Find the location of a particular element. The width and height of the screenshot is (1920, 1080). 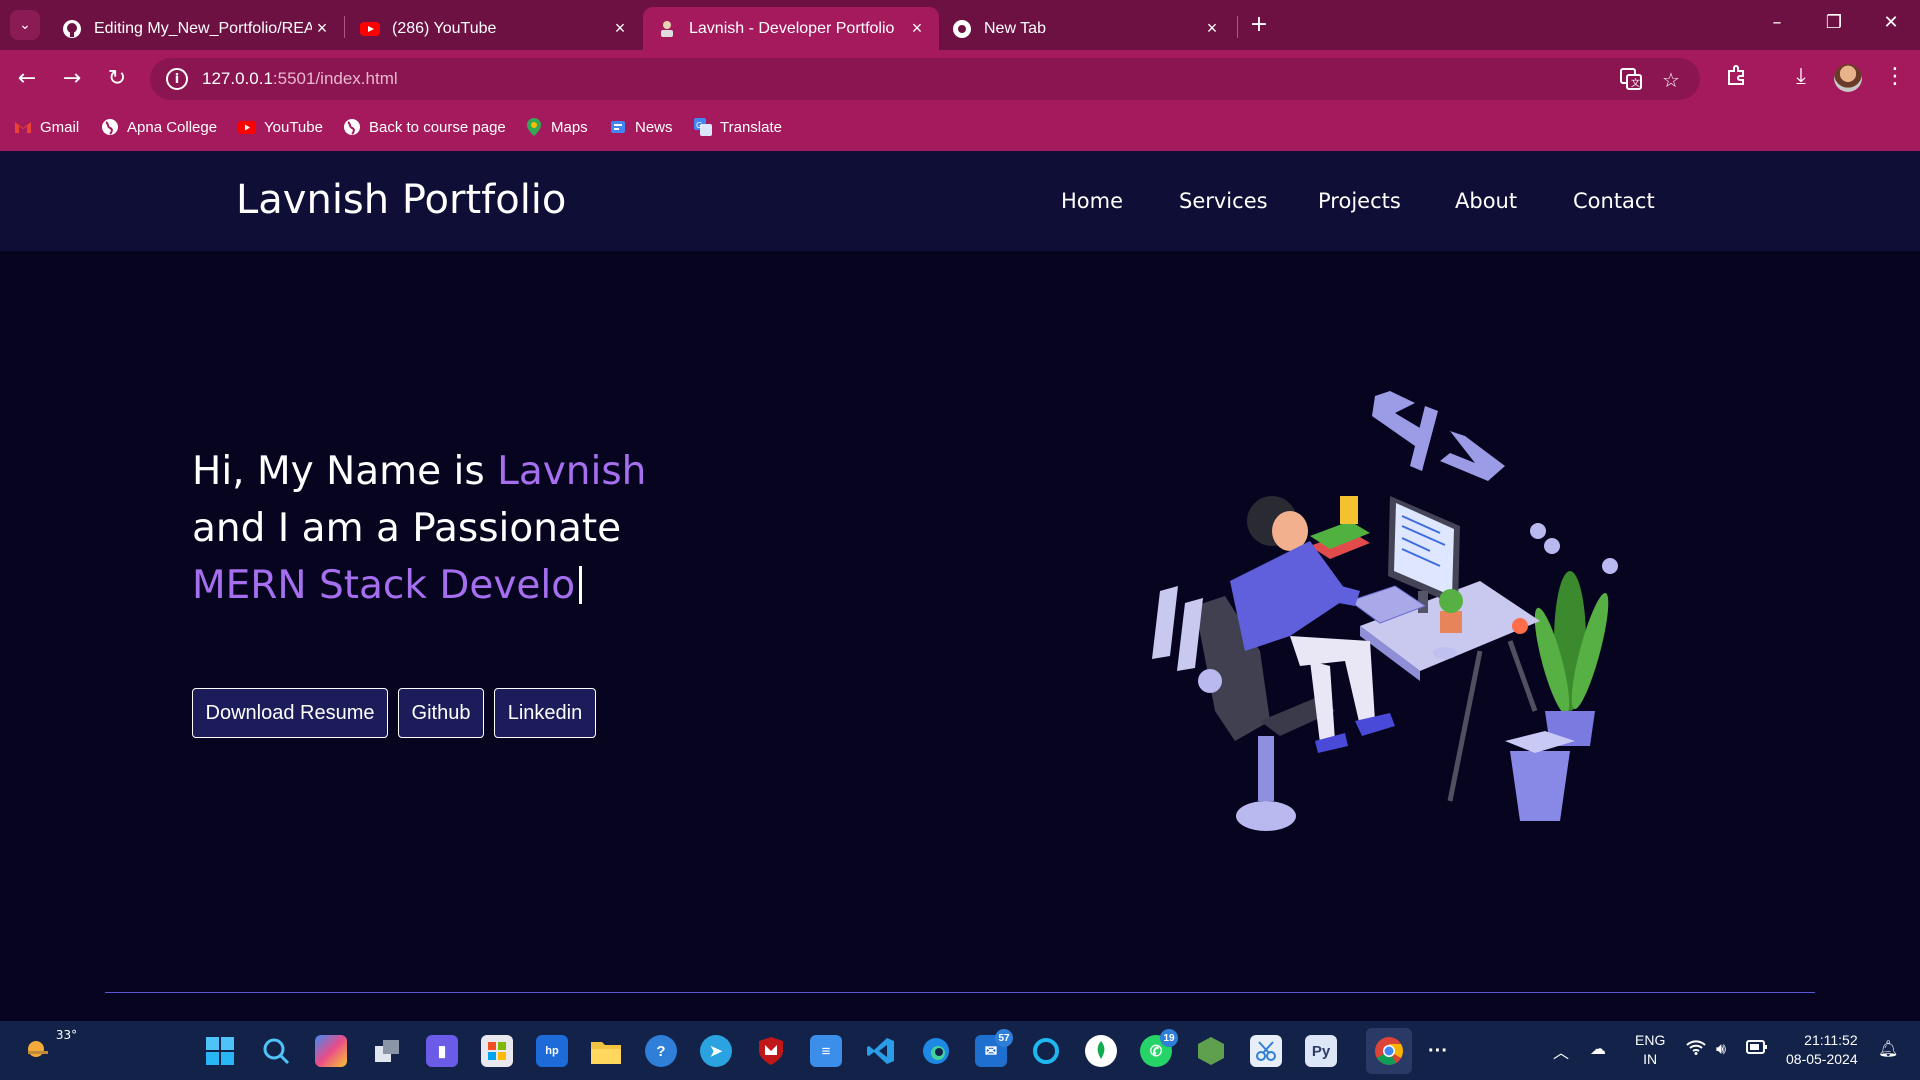

bookmark-maps: Maps is located at coordinates (556, 127).